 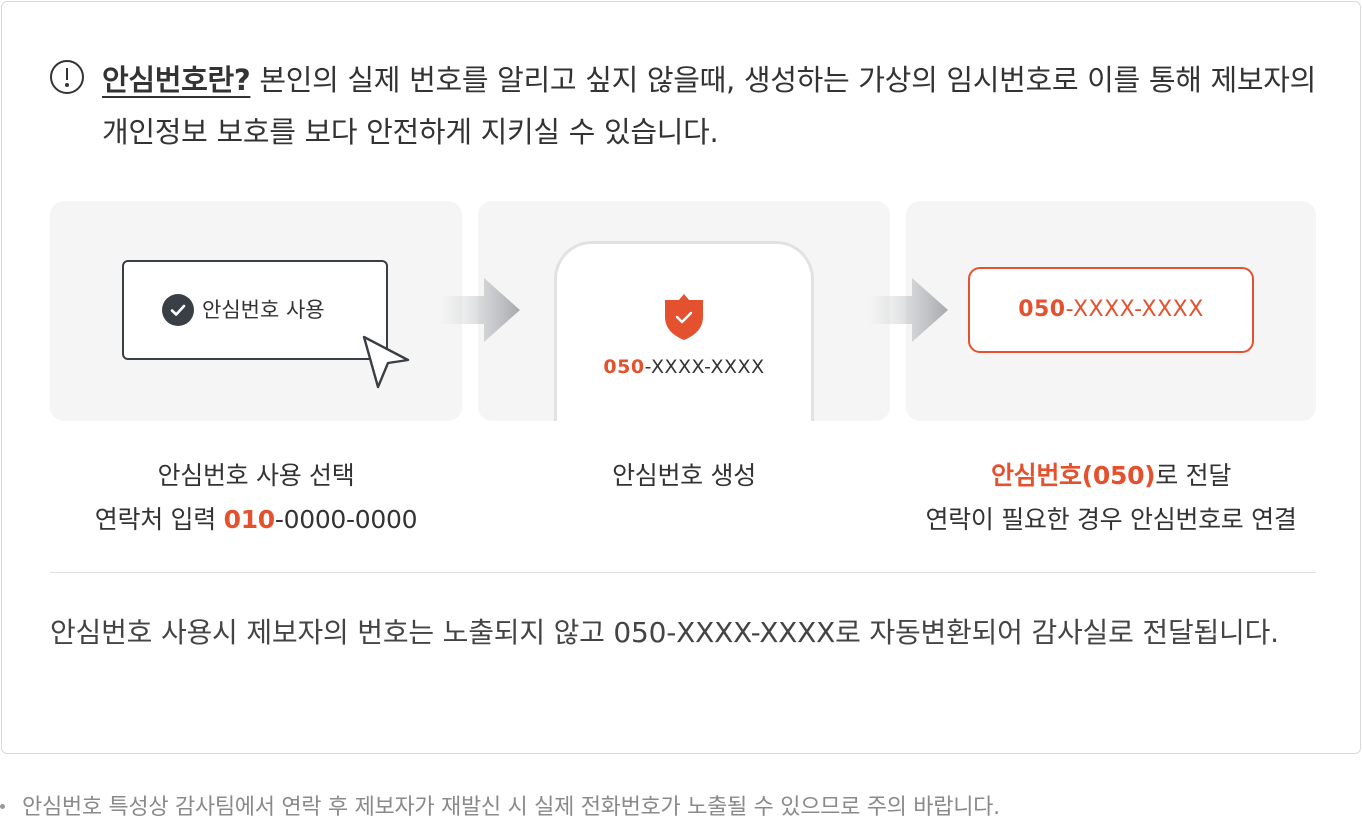 What do you see at coordinates (704, 367) in the screenshot?
I see `generated-number-rest: -XXXX-XXXX` at bounding box center [704, 367].